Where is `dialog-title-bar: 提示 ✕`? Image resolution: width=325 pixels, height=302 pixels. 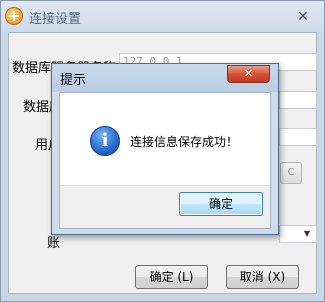 dialog-title-bar: 提示 ✕ is located at coordinates (165, 78).